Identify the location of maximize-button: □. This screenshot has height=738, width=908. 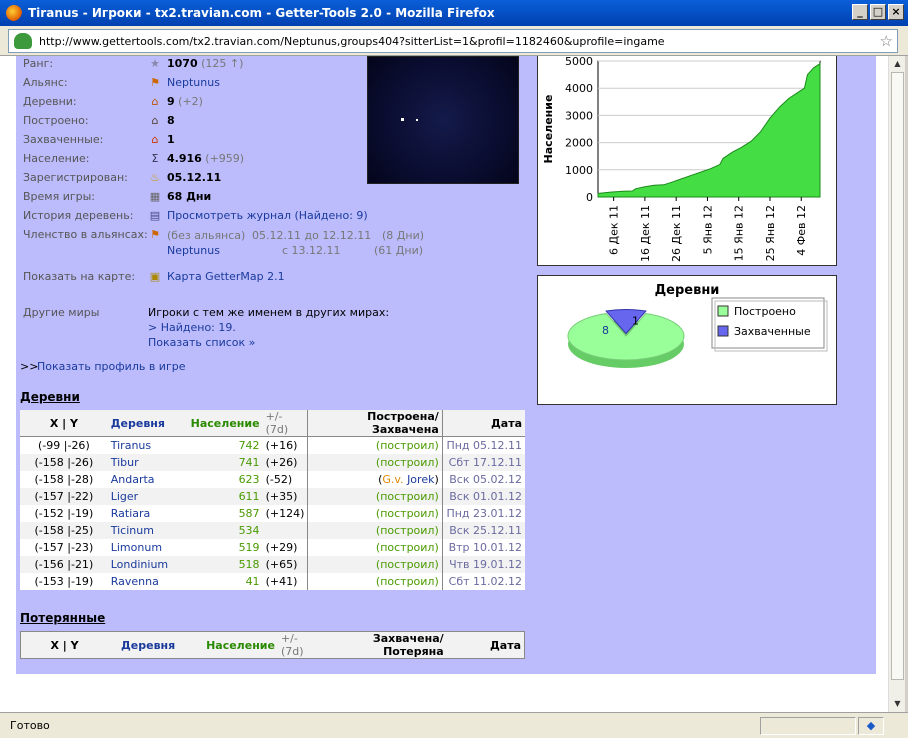
(878, 12).